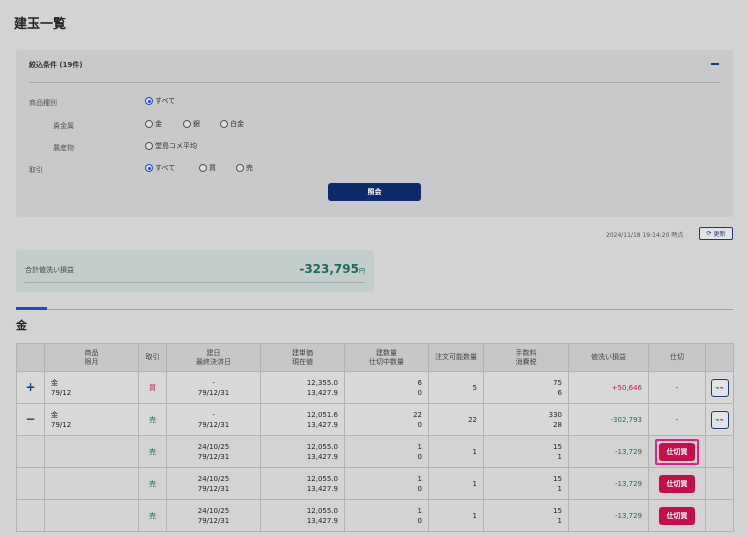 Image resolution: width=748 pixels, height=537 pixels. What do you see at coordinates (386, 387) in the screenshot?
I see `qty-cell: 60` at bounding box center [386, 387].